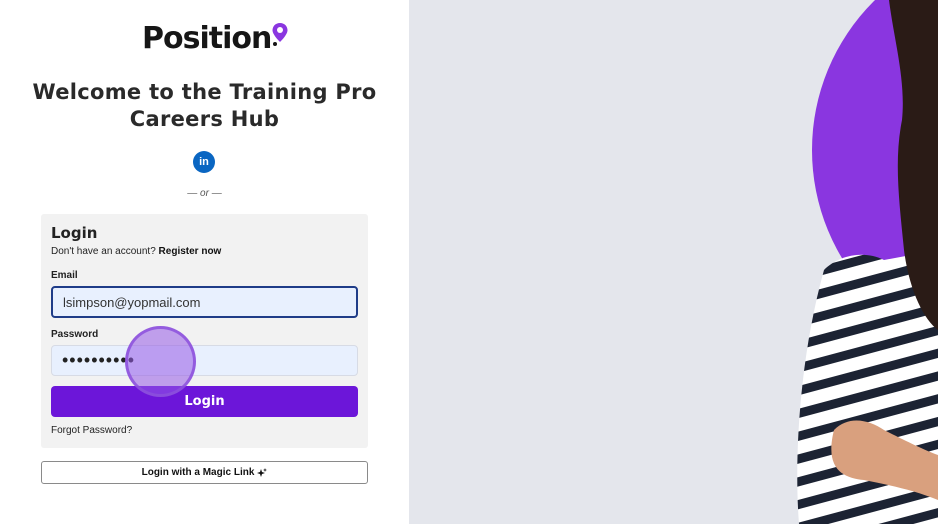 The image size is (938, 524). What do you see at coordinates (262, 472) in the screenshot?
I see `sparkle-icon` at bounding box center [262, 472].